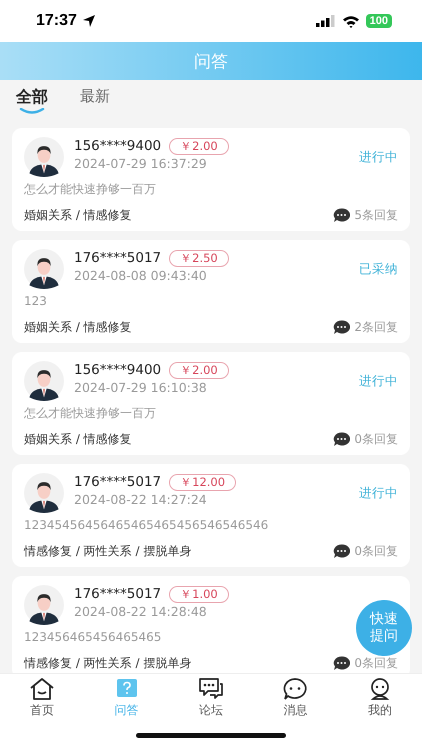 This screenshot has height=750, width=422. What do you see at coordinates (351, 21) in the screenshot?
I see `wifi-icon` at bounding box center [351, 21].